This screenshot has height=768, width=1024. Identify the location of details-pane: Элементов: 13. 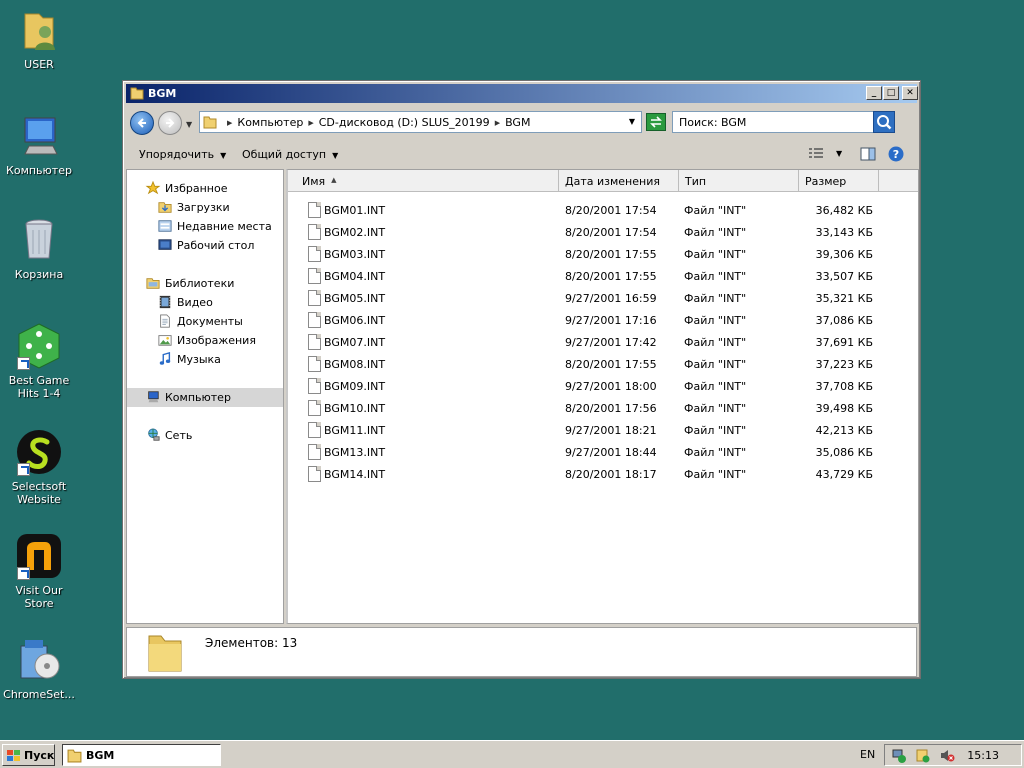
(521, 652).